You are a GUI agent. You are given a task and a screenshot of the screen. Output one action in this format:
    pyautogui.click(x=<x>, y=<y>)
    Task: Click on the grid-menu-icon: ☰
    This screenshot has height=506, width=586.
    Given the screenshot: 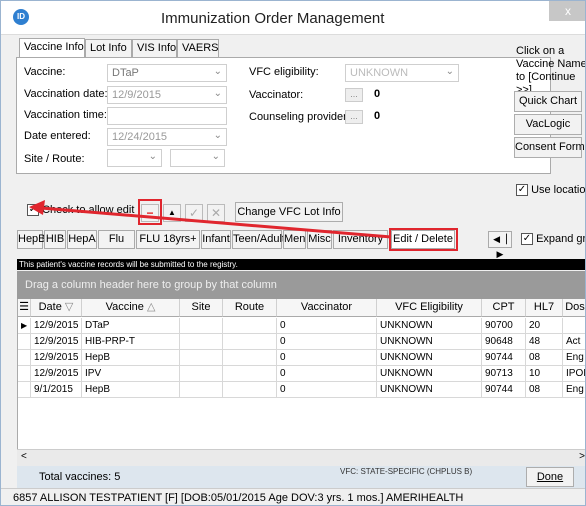 What is the action you would take?
    pyautogui.click(x=24, y=308)
    